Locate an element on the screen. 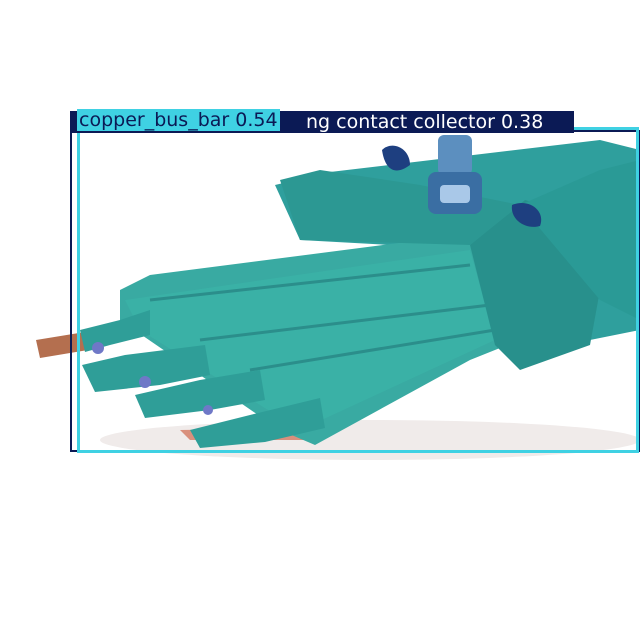 The width and height of the screenshot is (640, 640). label-contact-collector-text: ng contact collector 0.38 is located at coordinates (425, 122).